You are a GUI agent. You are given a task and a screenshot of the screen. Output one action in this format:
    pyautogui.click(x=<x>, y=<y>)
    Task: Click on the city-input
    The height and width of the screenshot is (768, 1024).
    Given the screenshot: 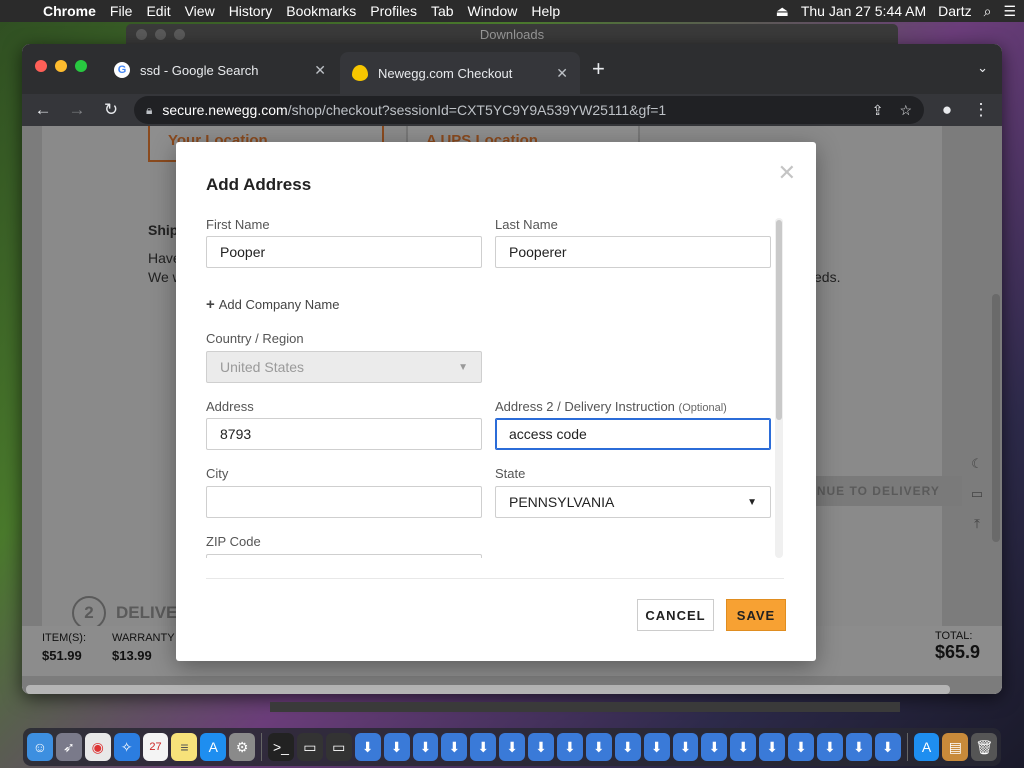 What is the action you would take?
    pyautogui.click(x=344, y=502)
    